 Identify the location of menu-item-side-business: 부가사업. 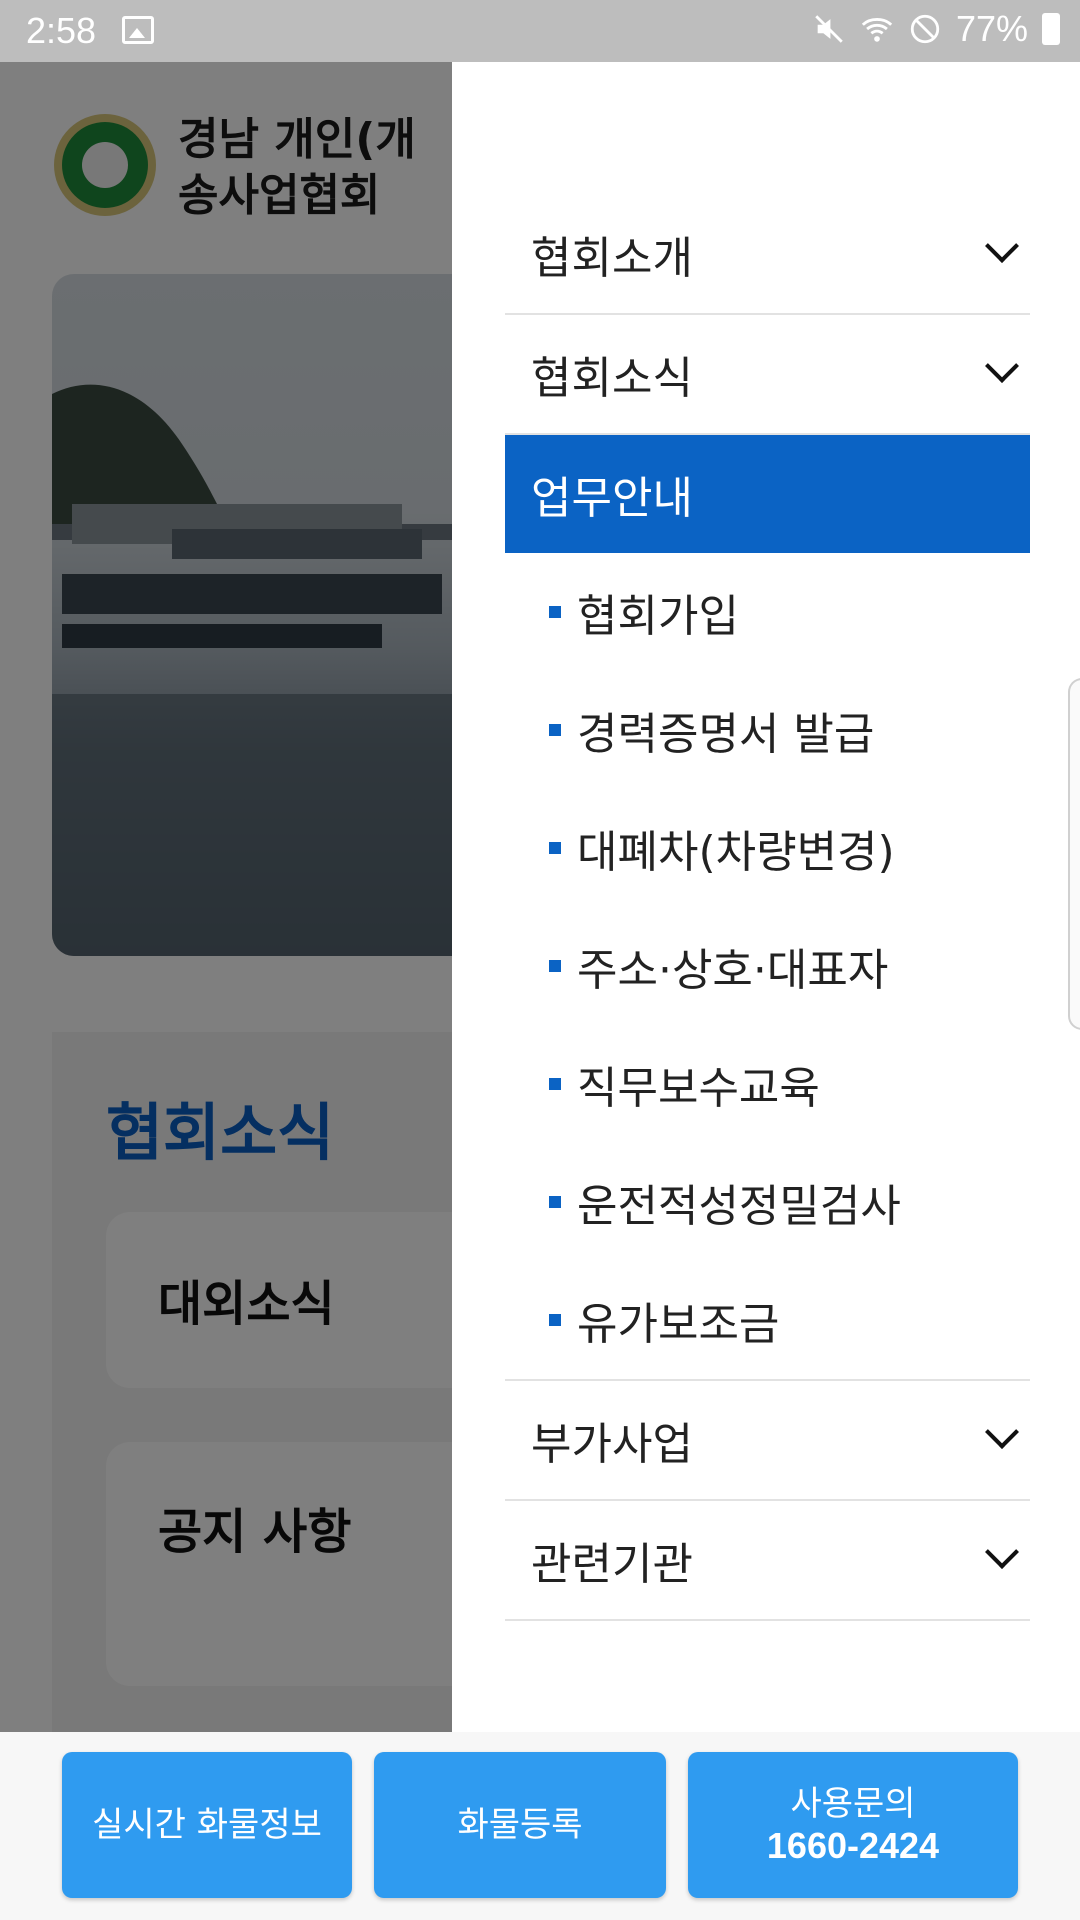
(767, 1441).